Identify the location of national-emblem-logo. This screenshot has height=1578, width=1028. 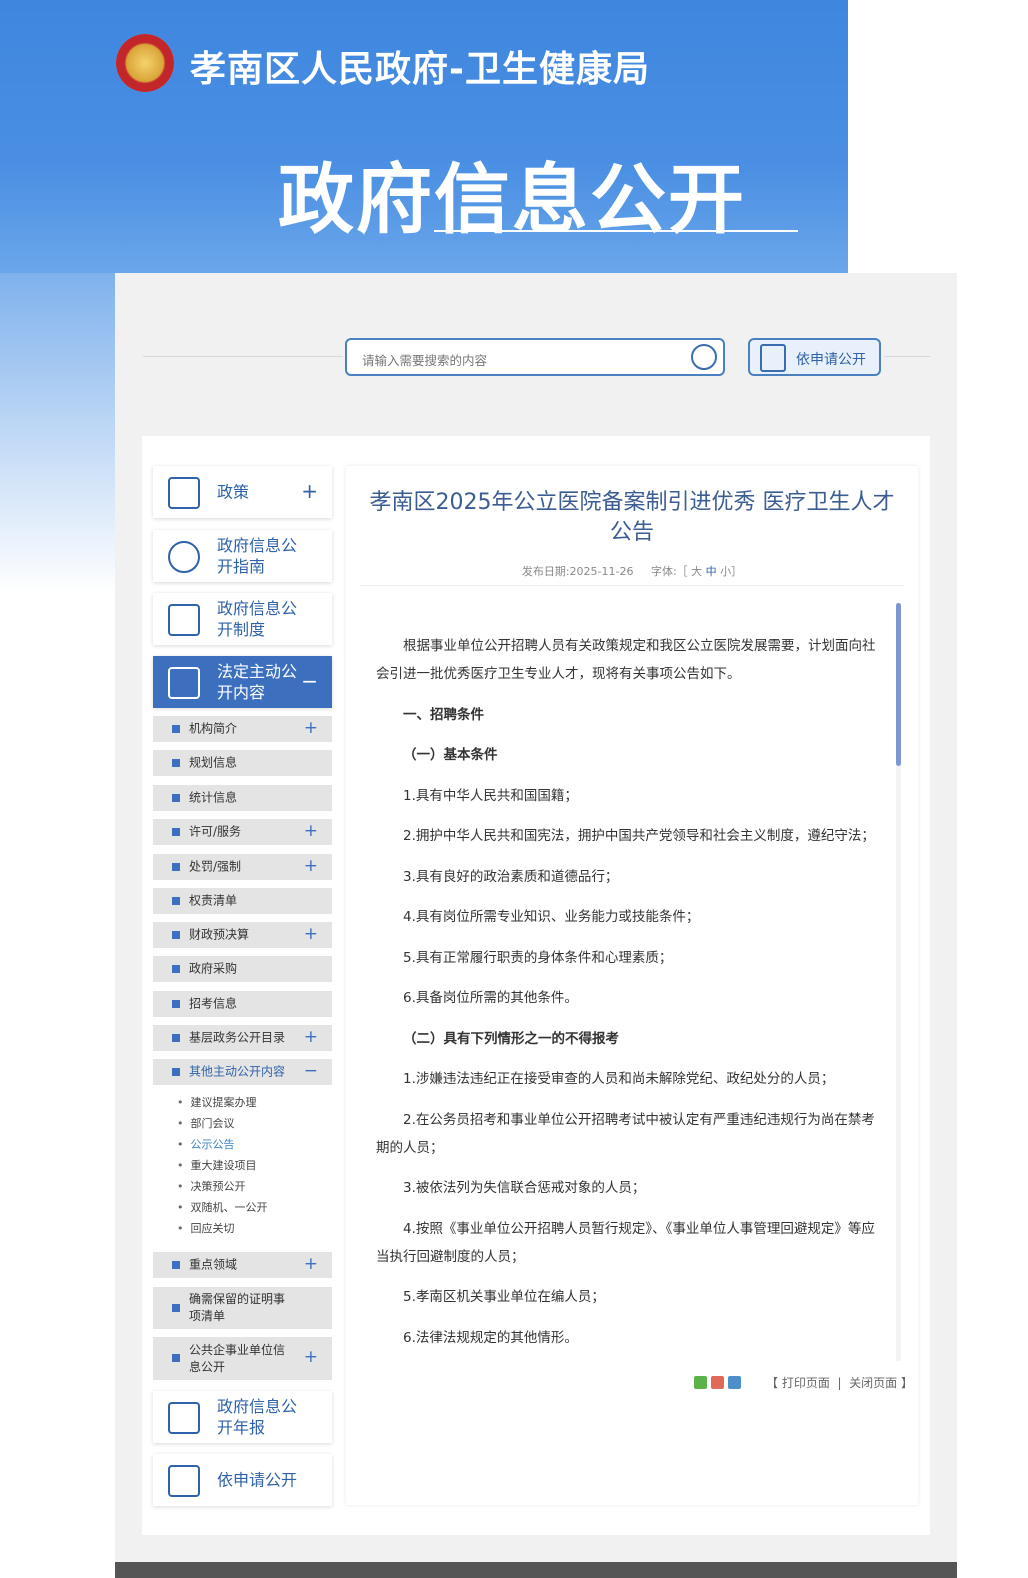
(145, 63).